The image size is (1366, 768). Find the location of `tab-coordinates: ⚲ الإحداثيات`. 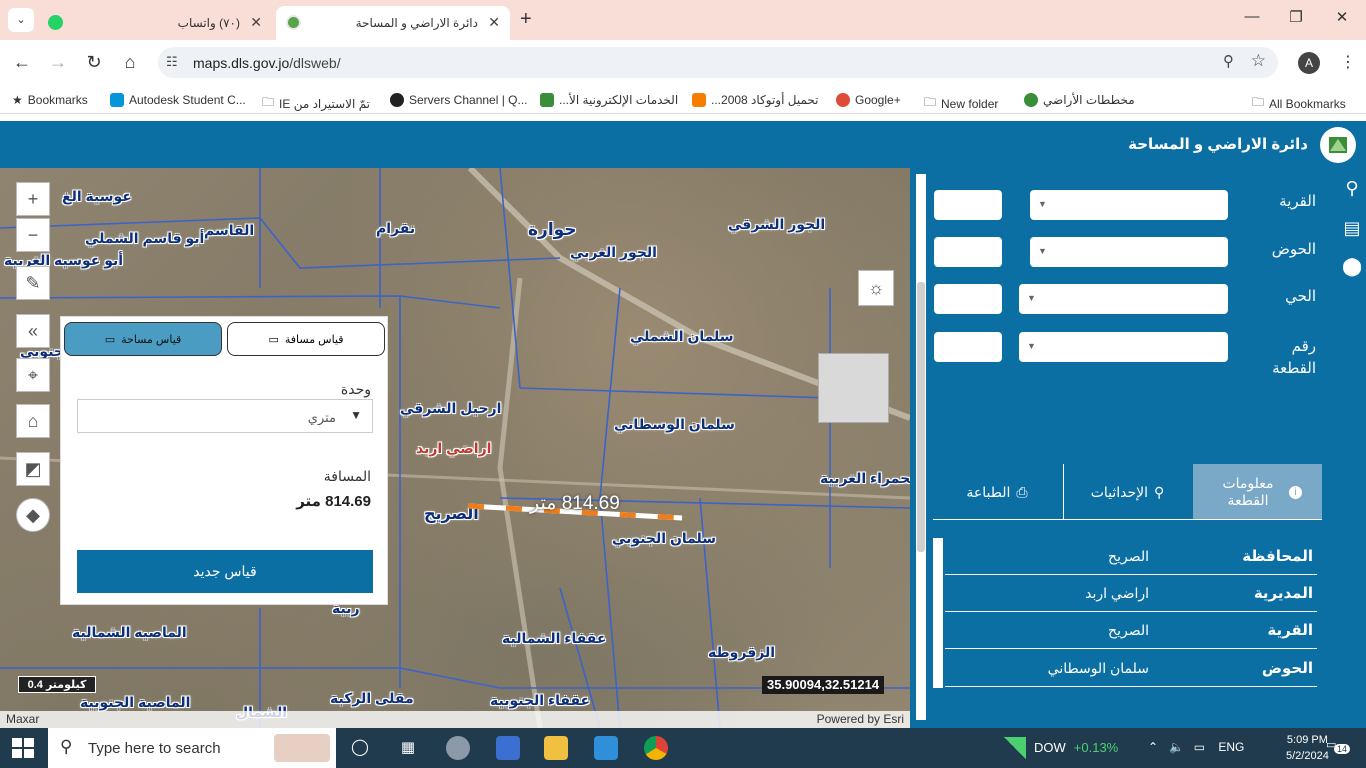

tab-coordinates: ⚲ الإحداثيات is located at coordinates (1127, 492).